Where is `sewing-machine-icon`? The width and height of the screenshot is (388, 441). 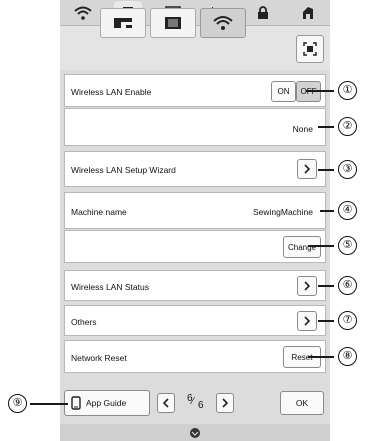
sewing-machine-icon is located at coordinates (123, 23).